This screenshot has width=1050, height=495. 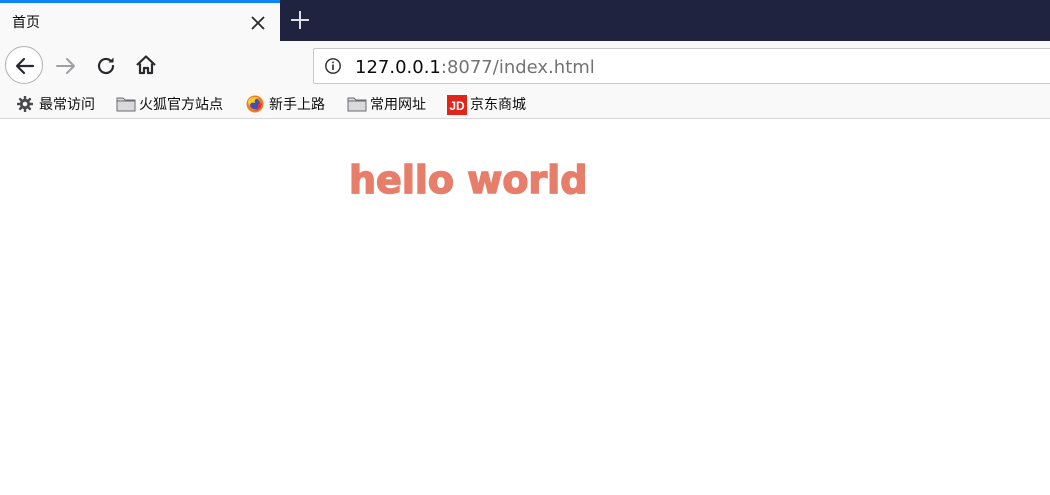 I want to click on bookmark-most-visited: 最常访问, so click(x=55, y=104).